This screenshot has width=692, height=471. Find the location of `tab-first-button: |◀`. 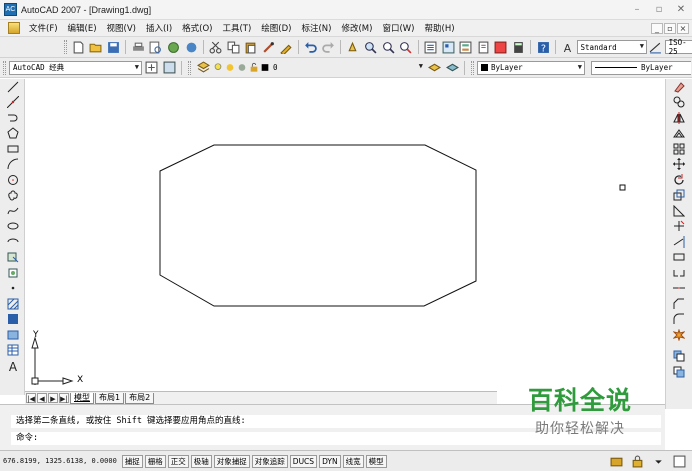

tab-first-button: |◀ is located at coordinates (31, 398).